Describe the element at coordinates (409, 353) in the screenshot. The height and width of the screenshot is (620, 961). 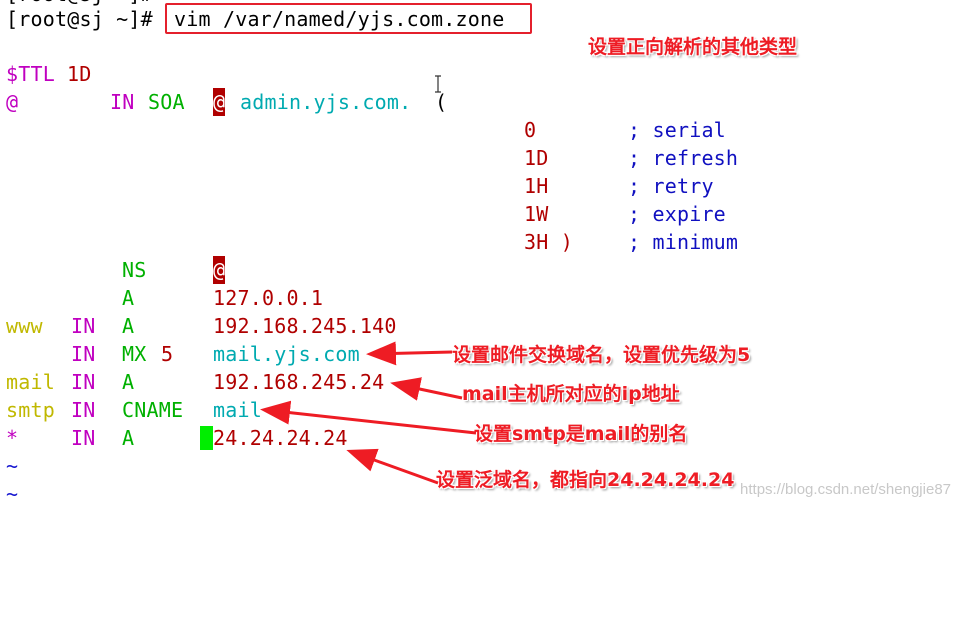
I see `arrow-mx` at that location.